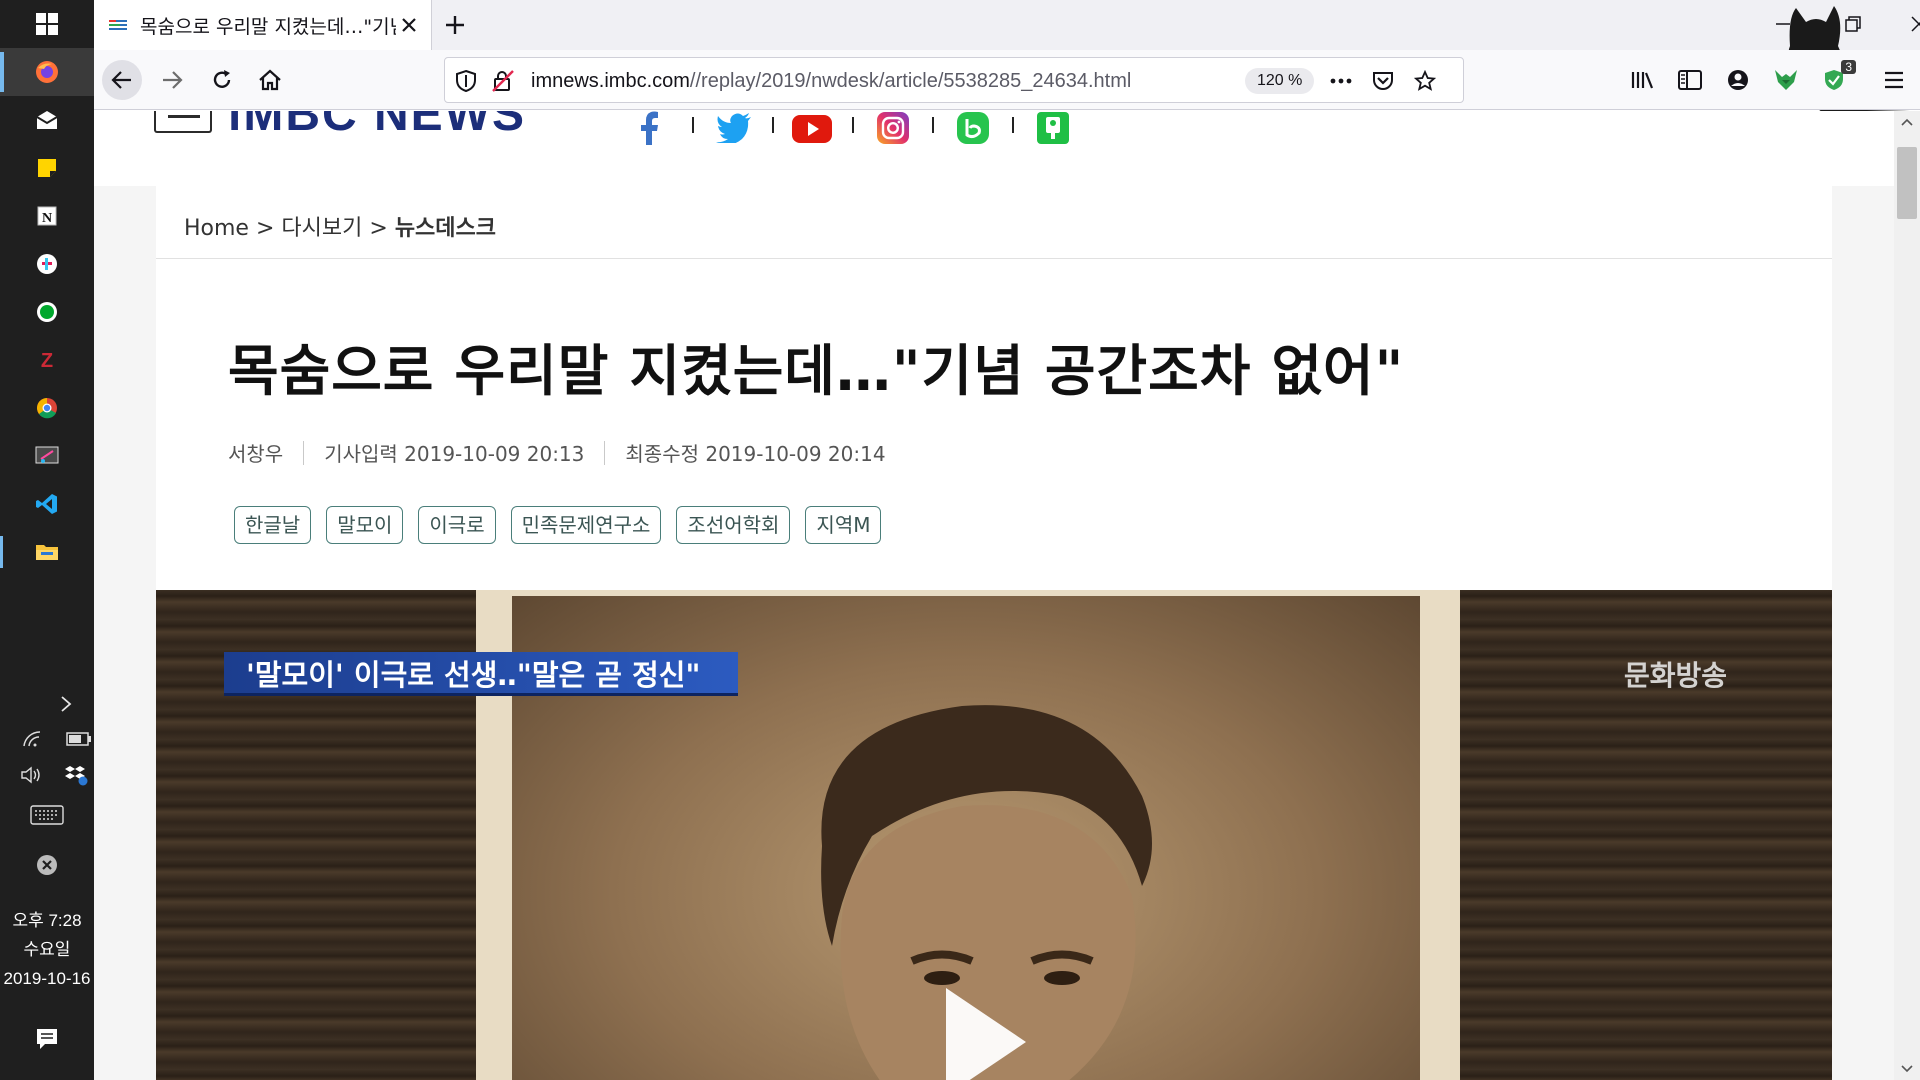 Image resolution: width=1920 pixels, height=1080 pixels. I want to click on video-caption: '말모이' 이극로 선생‥"말은 곧 정신", so click(481, 674).